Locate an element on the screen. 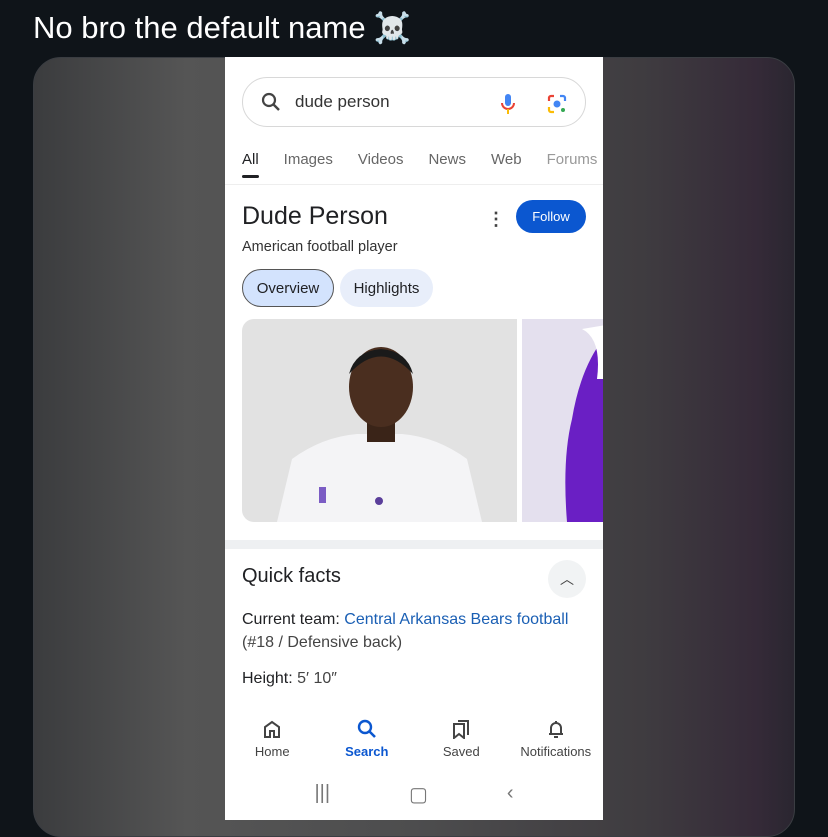 This screenshot has height=837, width=828. tab-news: News is located at coordinates (447, 159).